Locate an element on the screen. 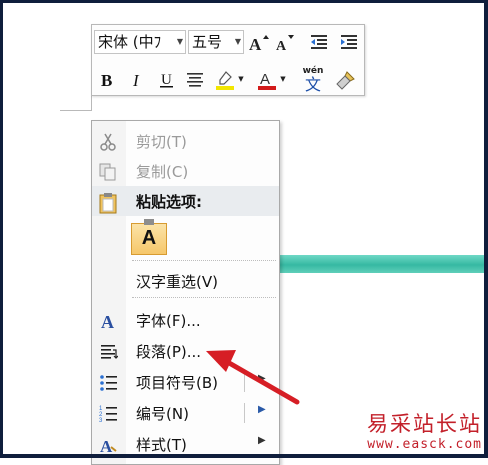 The width and height of the screenshot is (488, 465). annotation-arrow-shaft is located at coordinates (260, 381).